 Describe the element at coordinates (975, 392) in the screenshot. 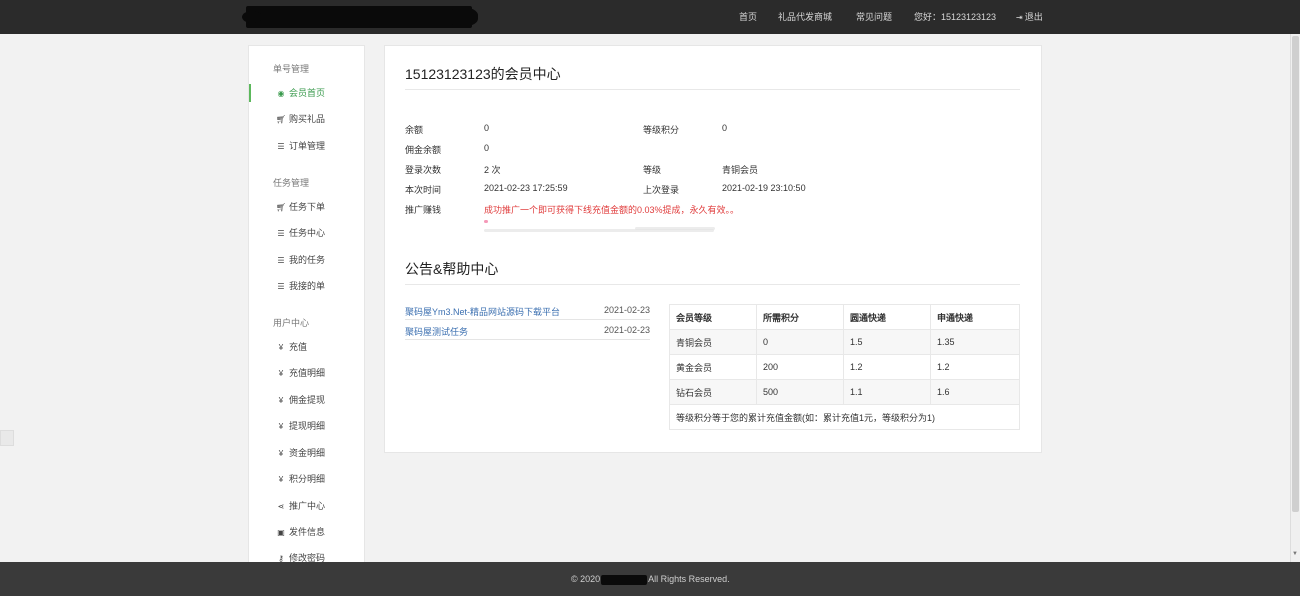

I see `table-cell: 1.6` at that location.